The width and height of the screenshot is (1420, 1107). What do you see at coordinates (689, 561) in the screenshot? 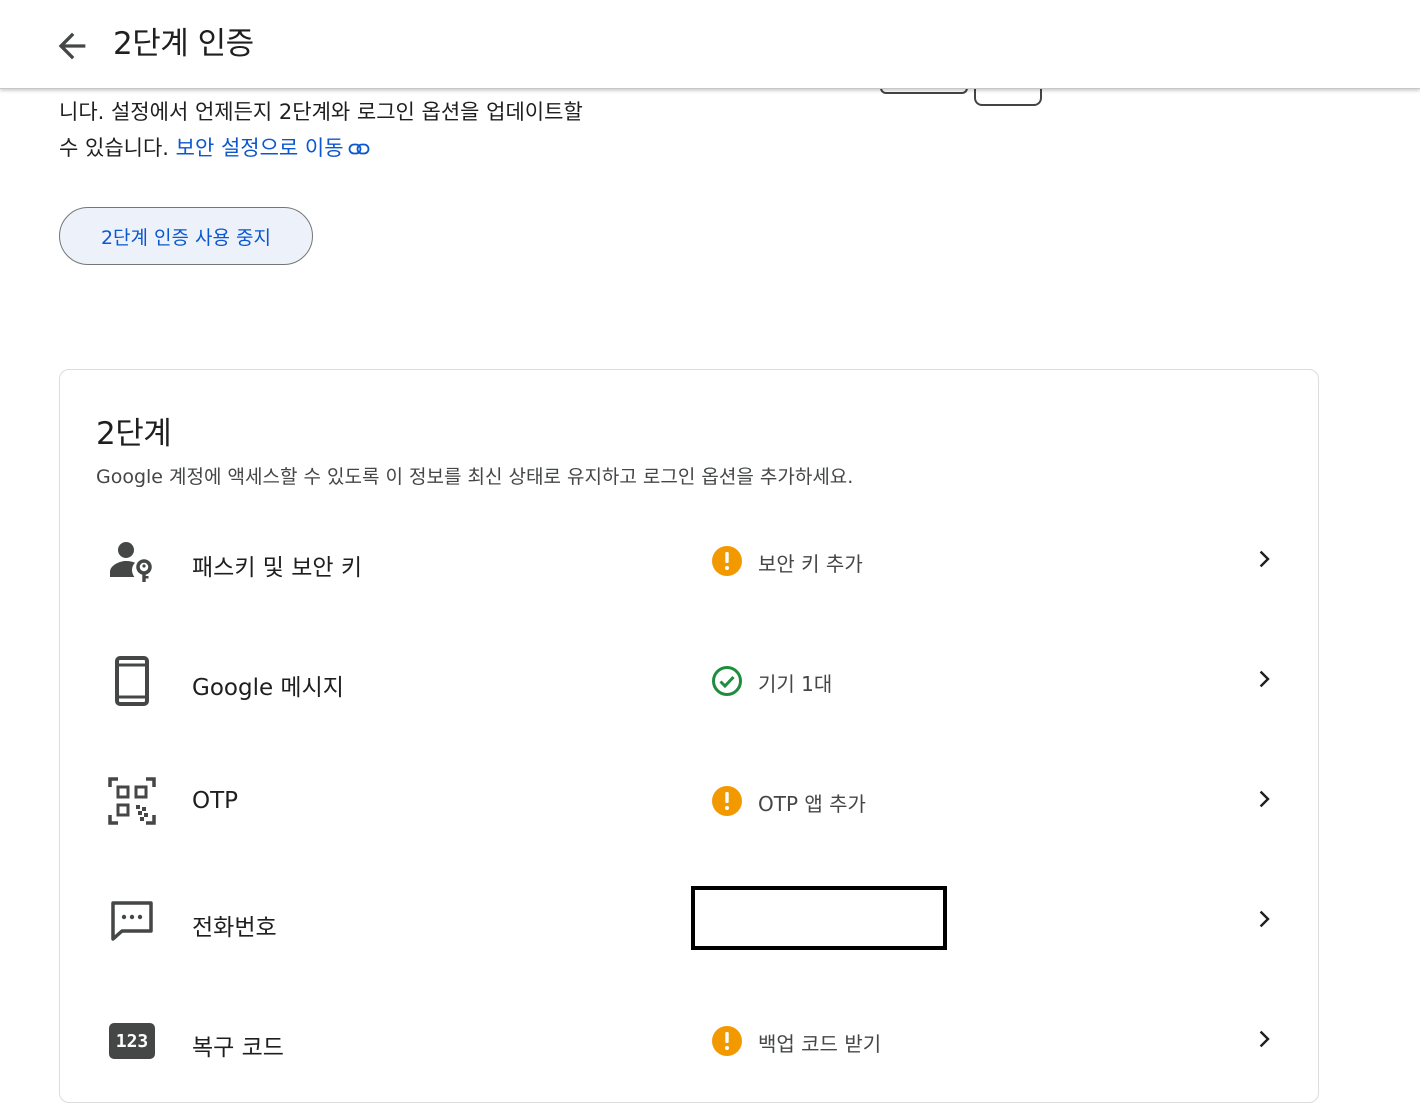
I see `list-item-passkeys: 패스키 및 보안 키 보안 키 추가` at bounding box center [689, 561].